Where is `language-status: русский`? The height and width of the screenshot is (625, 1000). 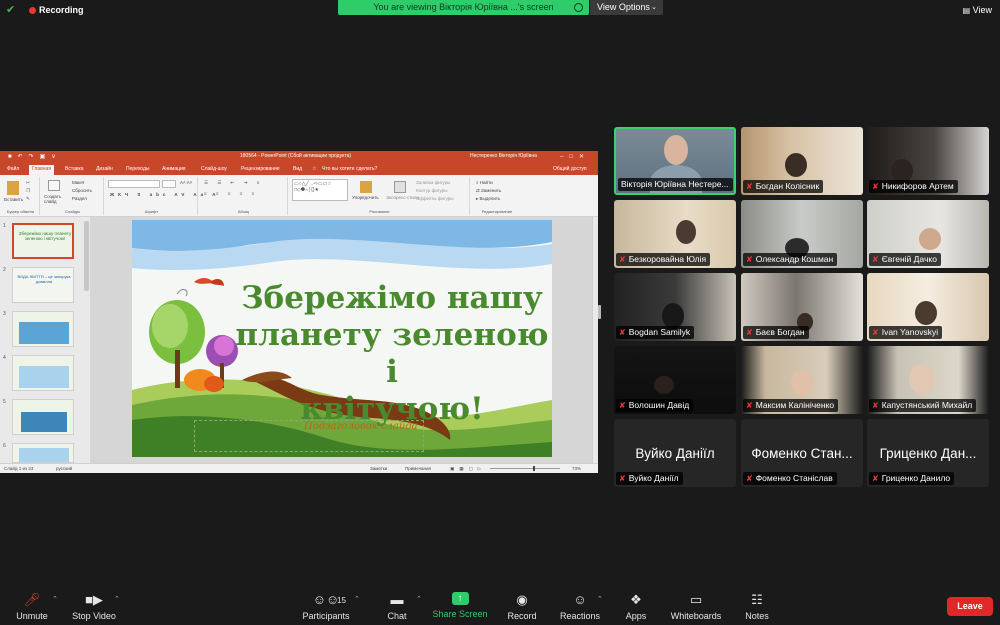 language-status: русский is located at coordinates (64, 468).